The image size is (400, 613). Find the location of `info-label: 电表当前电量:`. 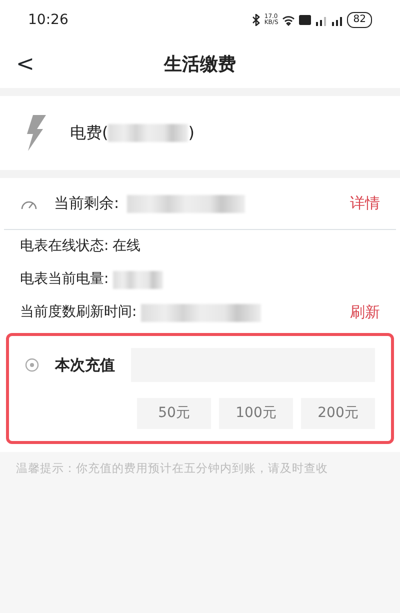

info-label: 电表当前电量: is located at coordinates (64, 279).